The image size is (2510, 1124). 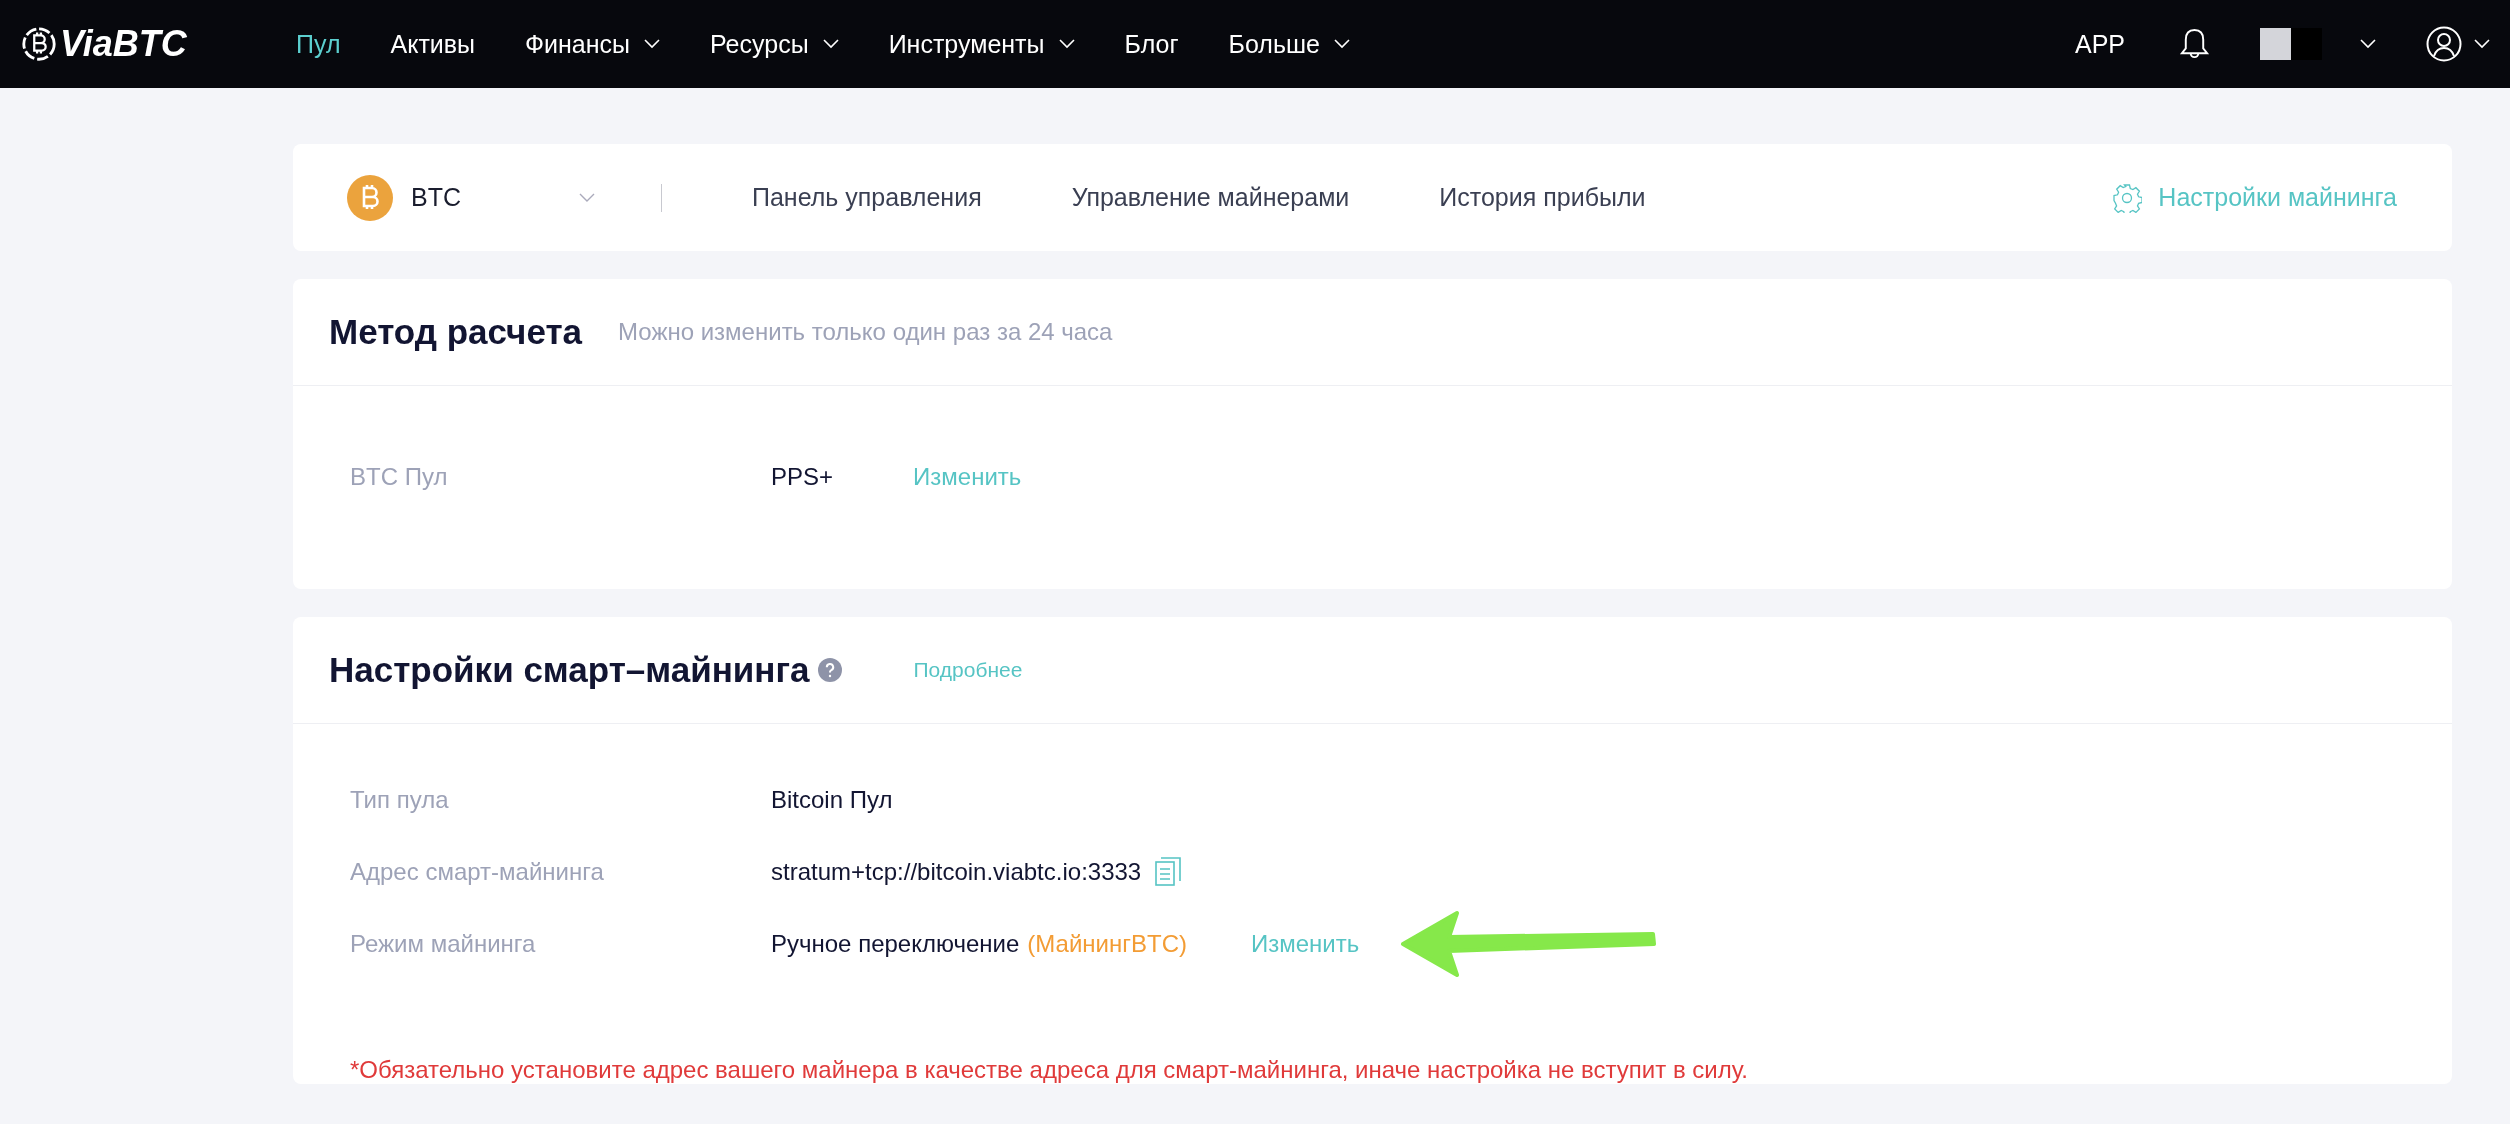 I want to click on settings-icon, so click(x=2127, y=197).